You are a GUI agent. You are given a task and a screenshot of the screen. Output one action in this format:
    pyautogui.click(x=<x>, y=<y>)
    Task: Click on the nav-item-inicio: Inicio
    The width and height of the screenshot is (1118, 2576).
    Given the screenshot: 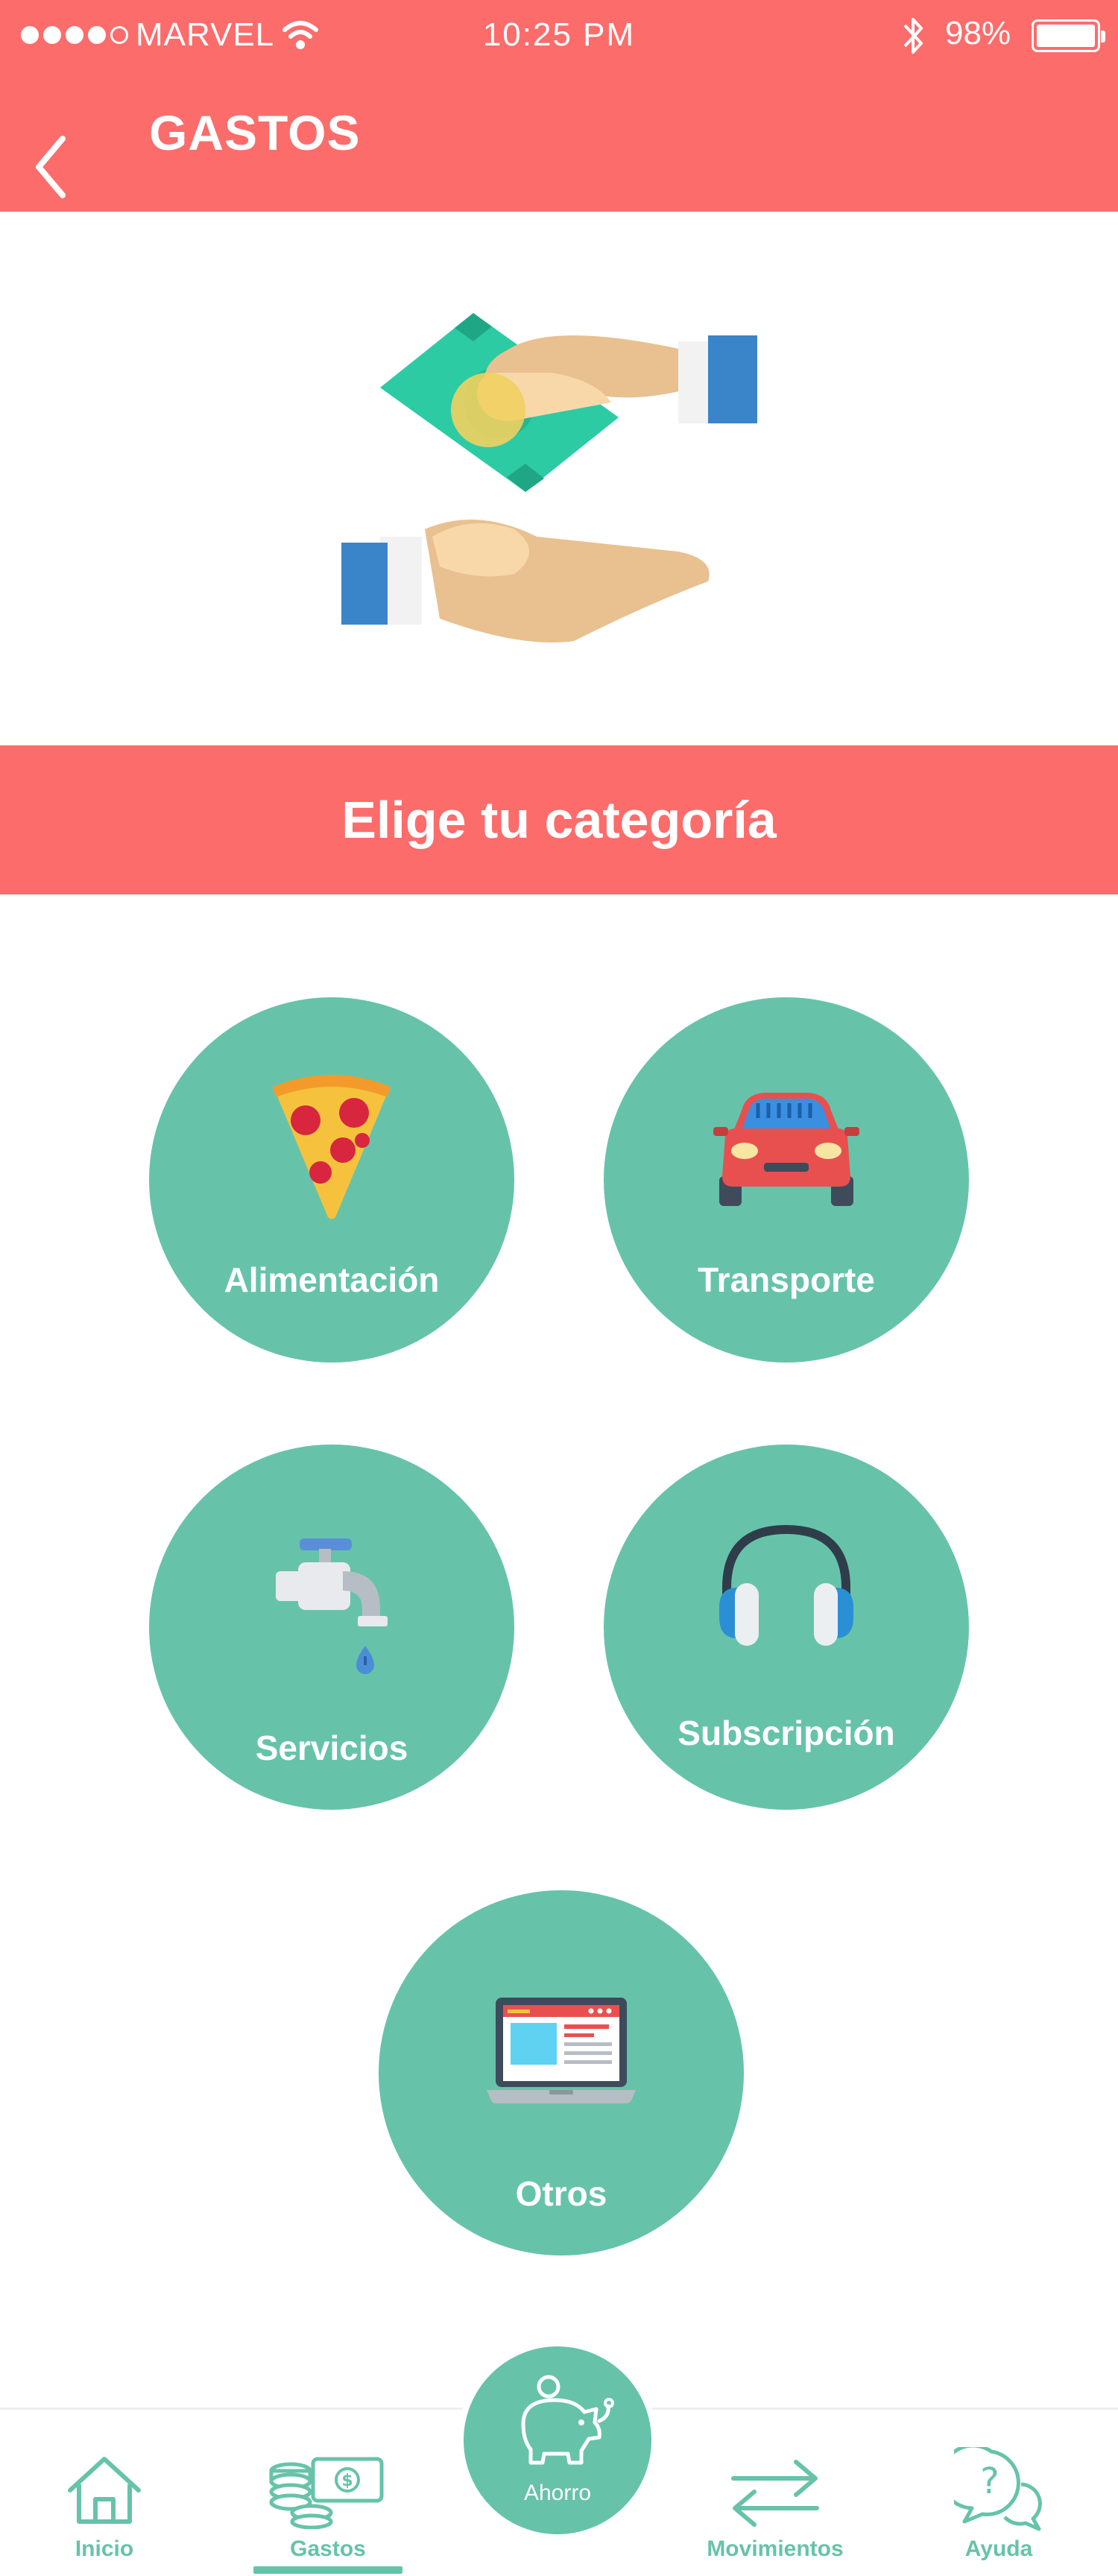 What is the action you would take?
    pyautogui.click(x=104, y=2493)
    